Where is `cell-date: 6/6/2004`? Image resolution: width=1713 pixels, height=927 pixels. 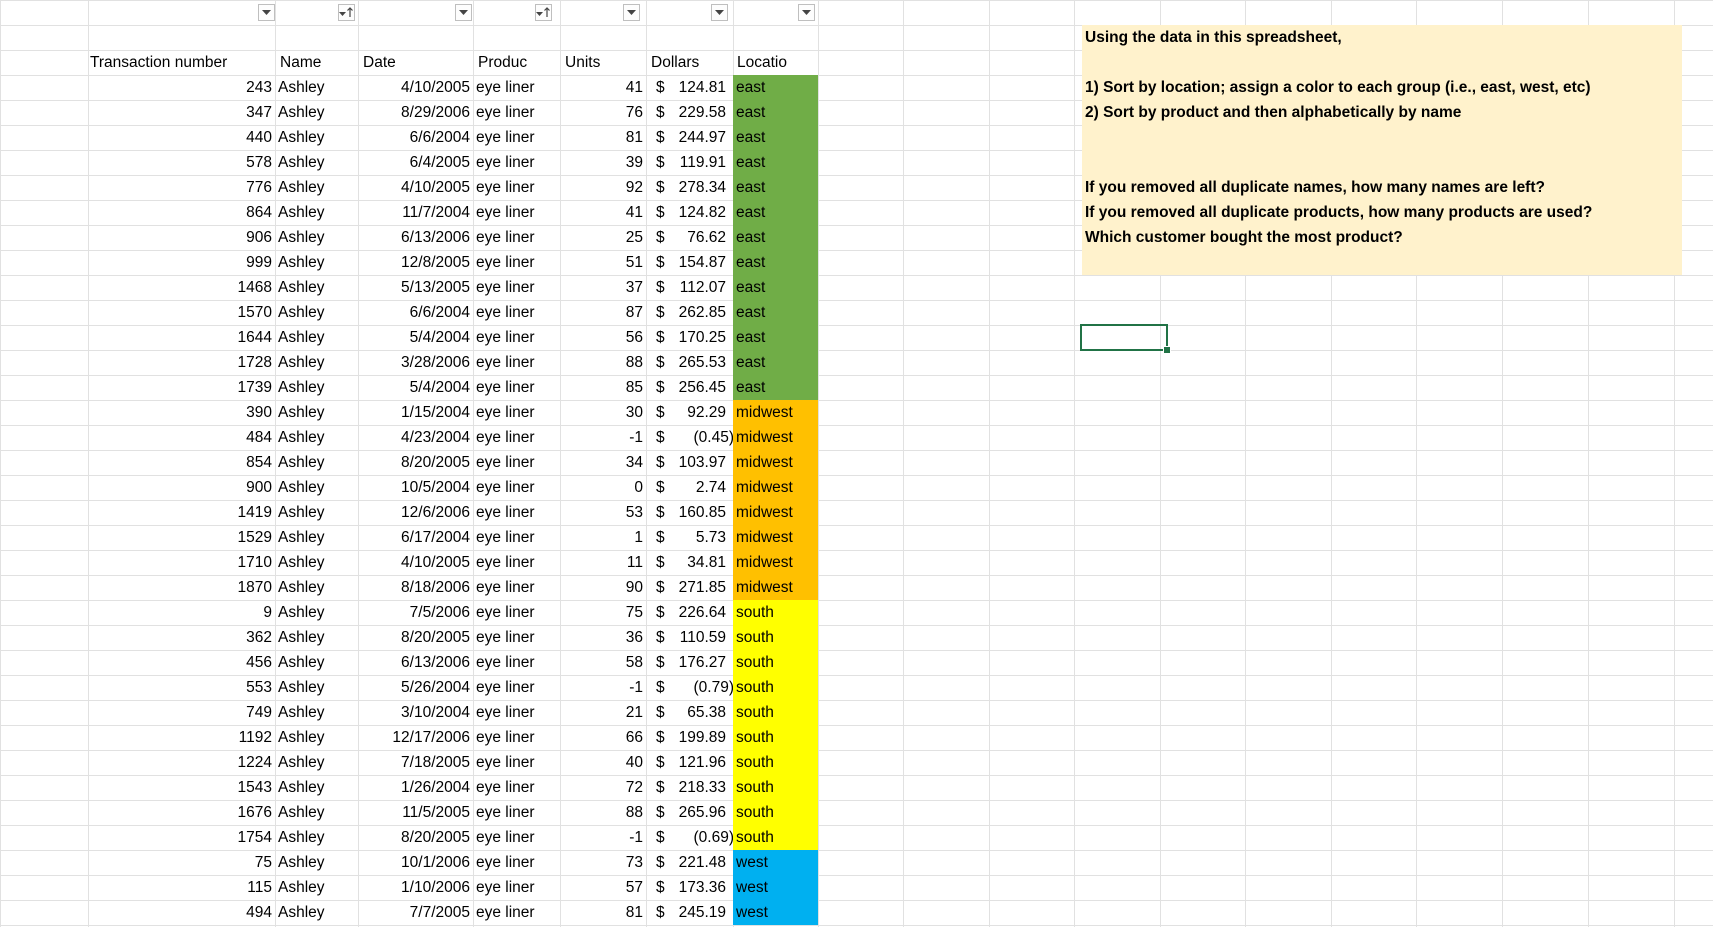 cell-date: 6/6/2004 is located at coordinates (415, 312).